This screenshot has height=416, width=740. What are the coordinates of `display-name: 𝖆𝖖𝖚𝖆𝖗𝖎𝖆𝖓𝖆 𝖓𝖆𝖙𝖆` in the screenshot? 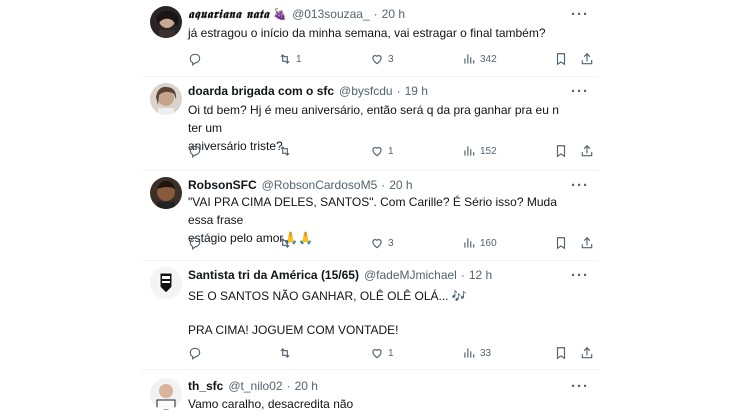 It's located at (228, 14).